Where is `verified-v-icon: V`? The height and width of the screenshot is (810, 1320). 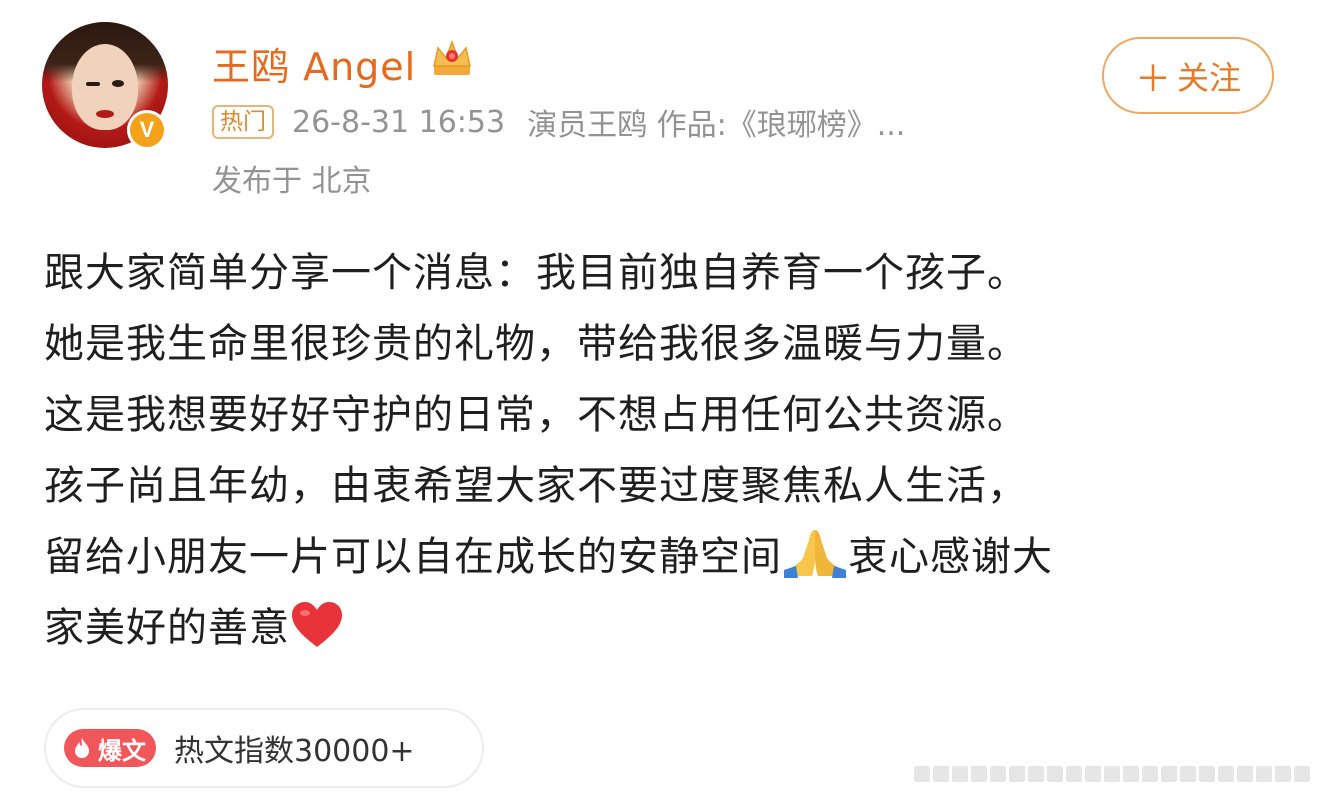
verified-v-icon: V is located at coordinates (147, 130).